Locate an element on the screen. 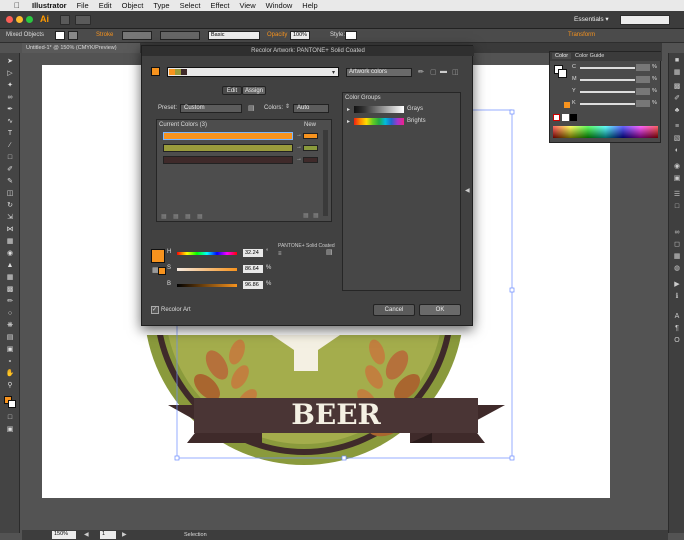 This screenshot has height=540, width=684. colors-scrollbar is located at coordinates (325, 173).